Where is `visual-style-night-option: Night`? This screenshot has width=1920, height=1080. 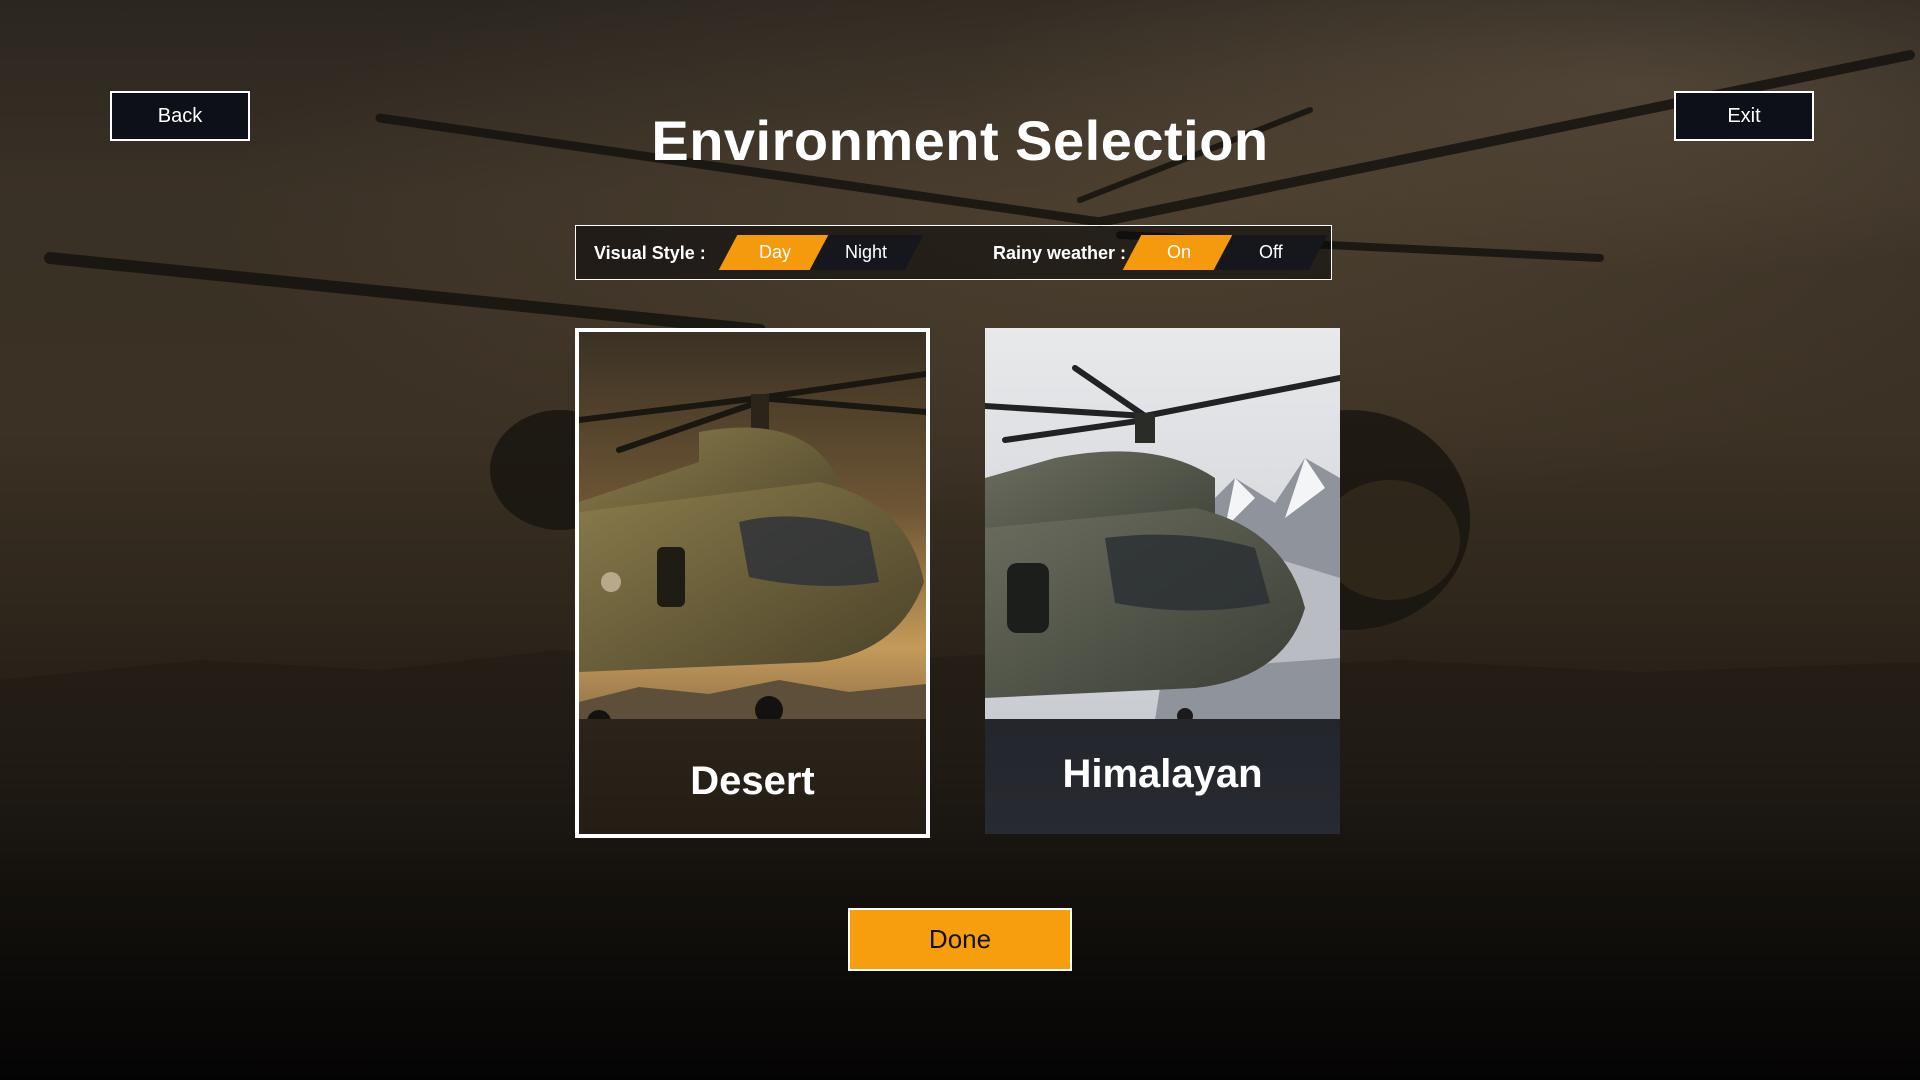
visual-style-night-option: Night is located at coordinates (866, 252).